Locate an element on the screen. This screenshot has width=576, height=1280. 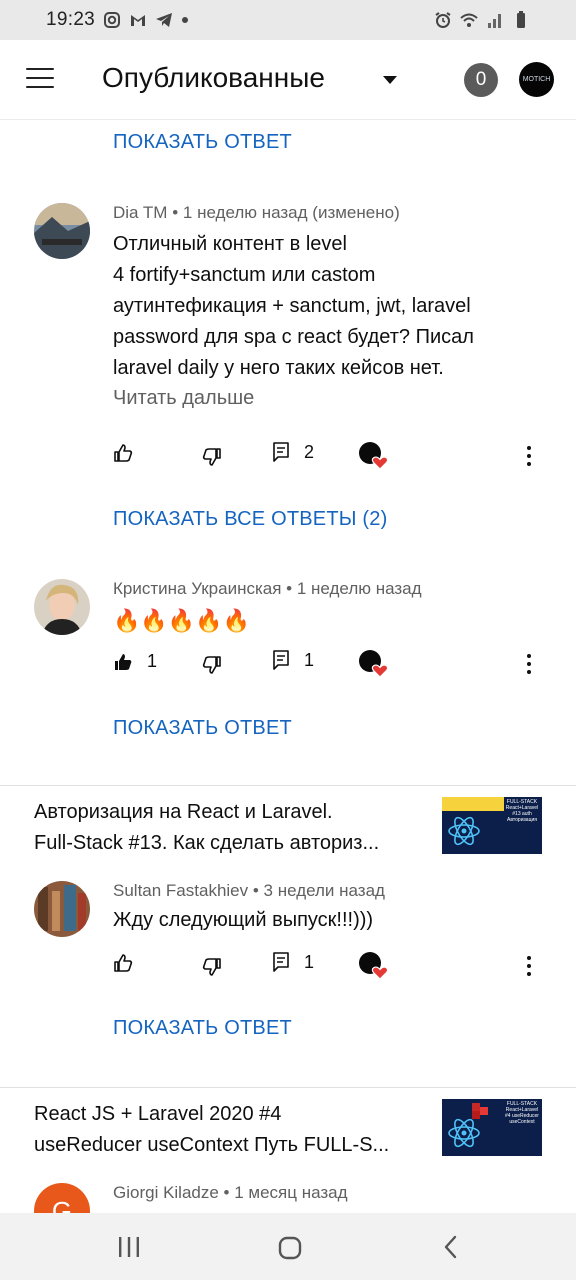
home-button is located at coordinates (290, 1250).